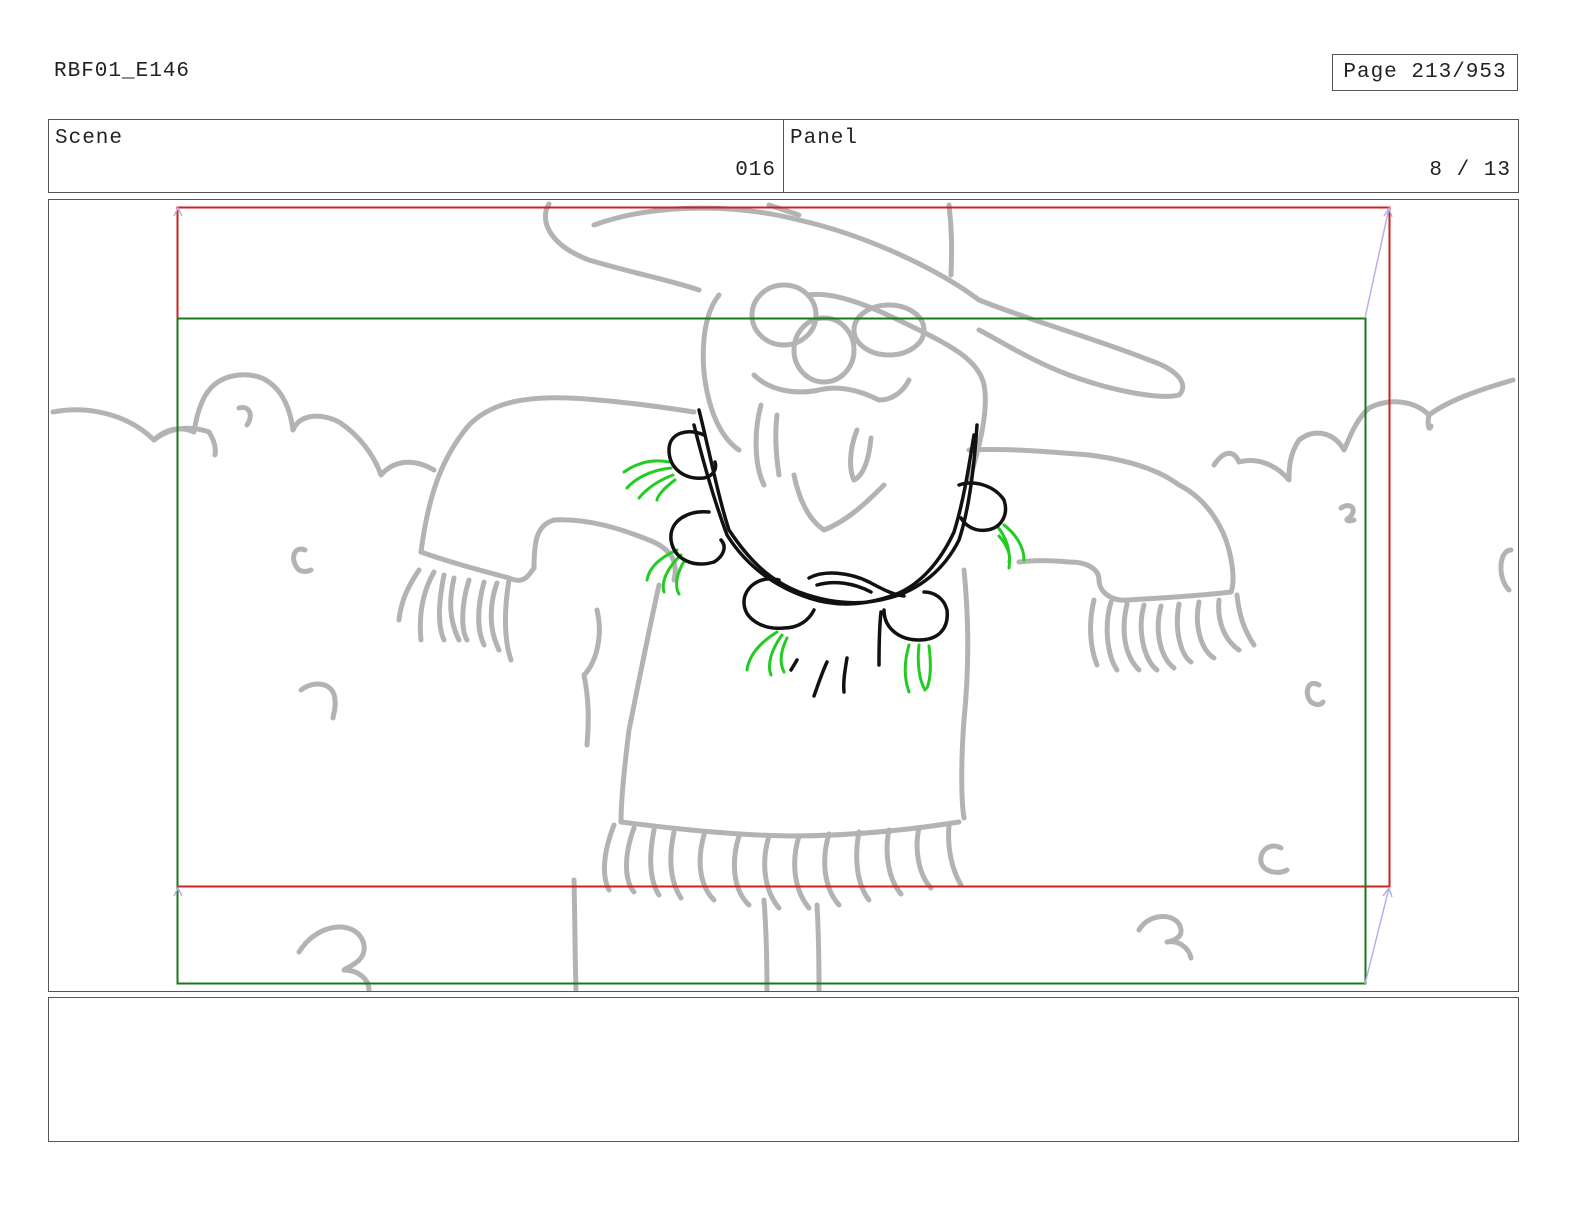  What do you see at coordinates (837, 553) in the screenshot?
I see `necklace-ink` at bounding box center [837, 553].